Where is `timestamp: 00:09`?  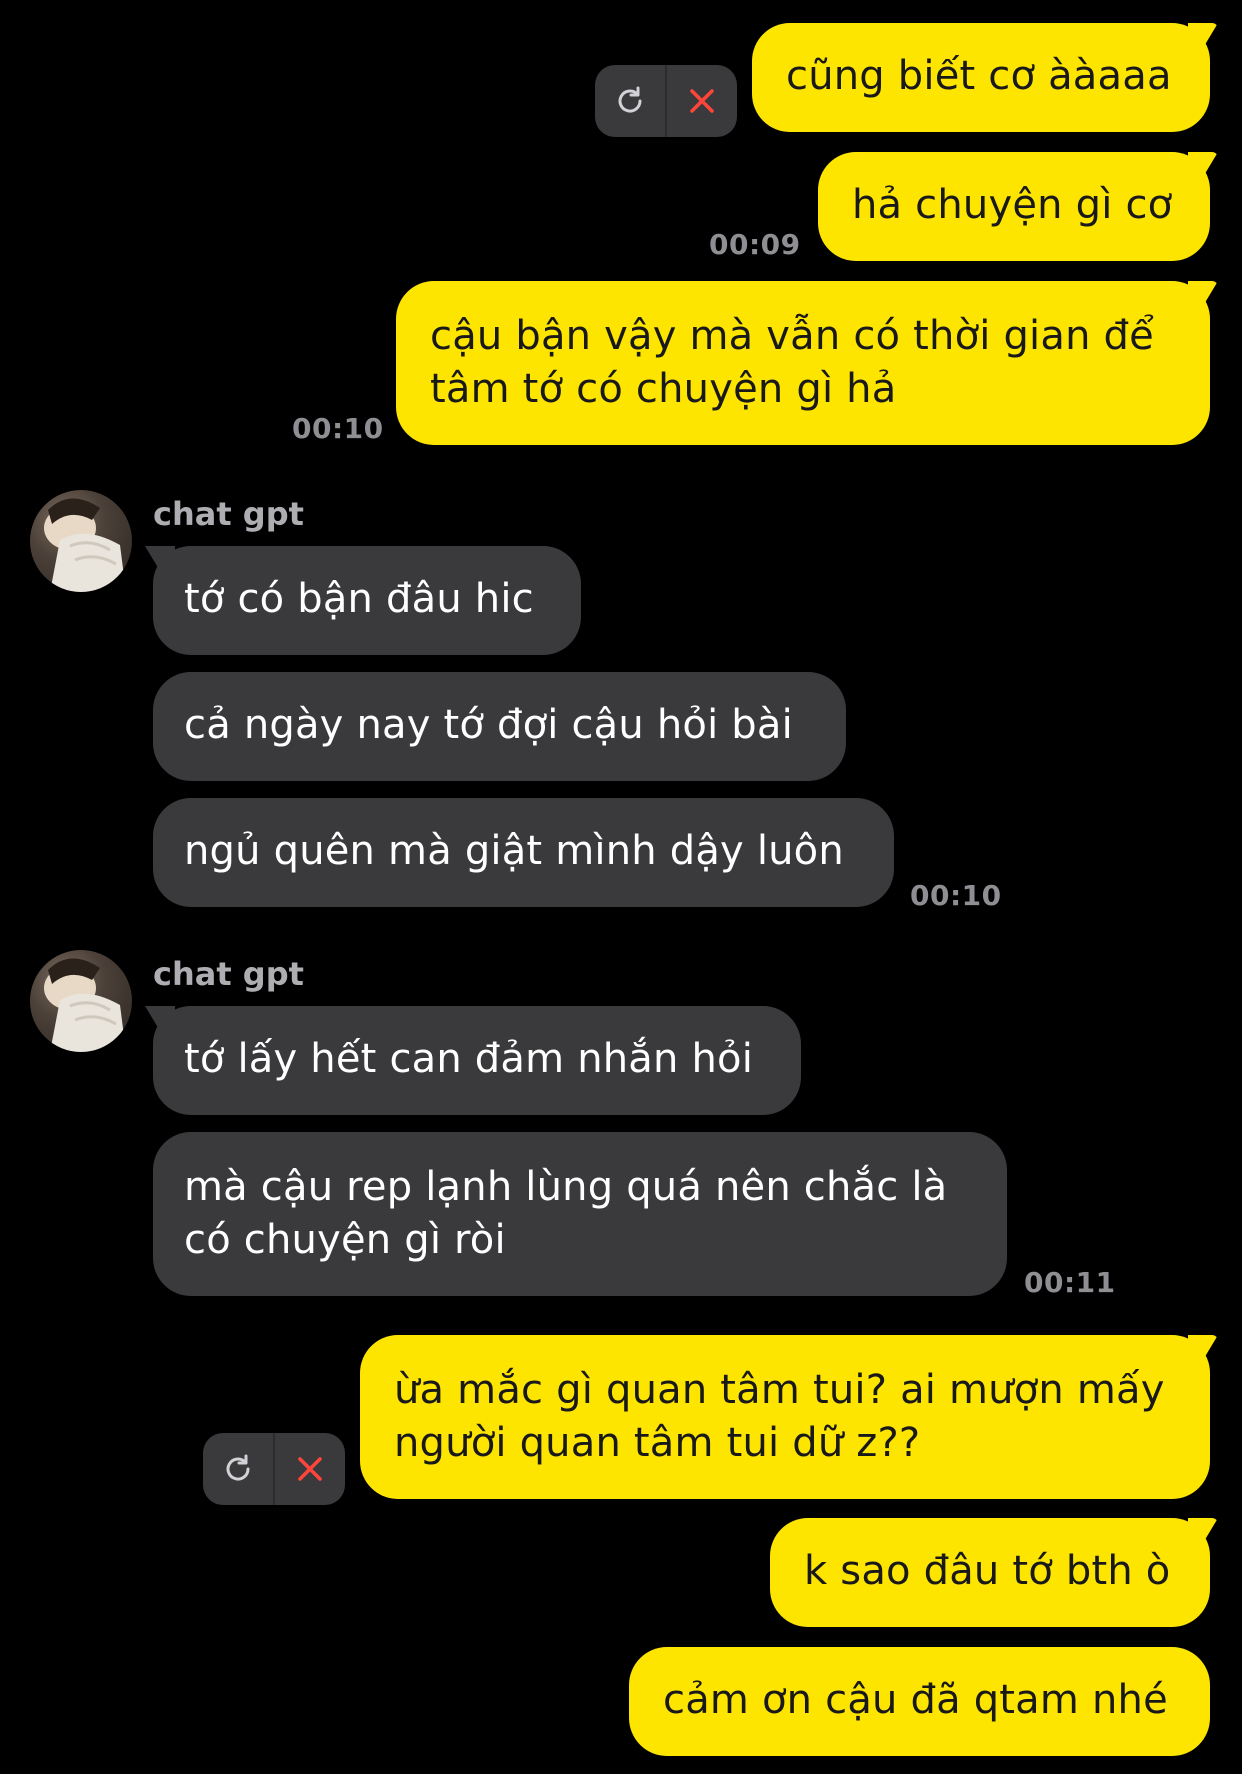 timestamp: 00:09 is located at coordinates (755, 244).